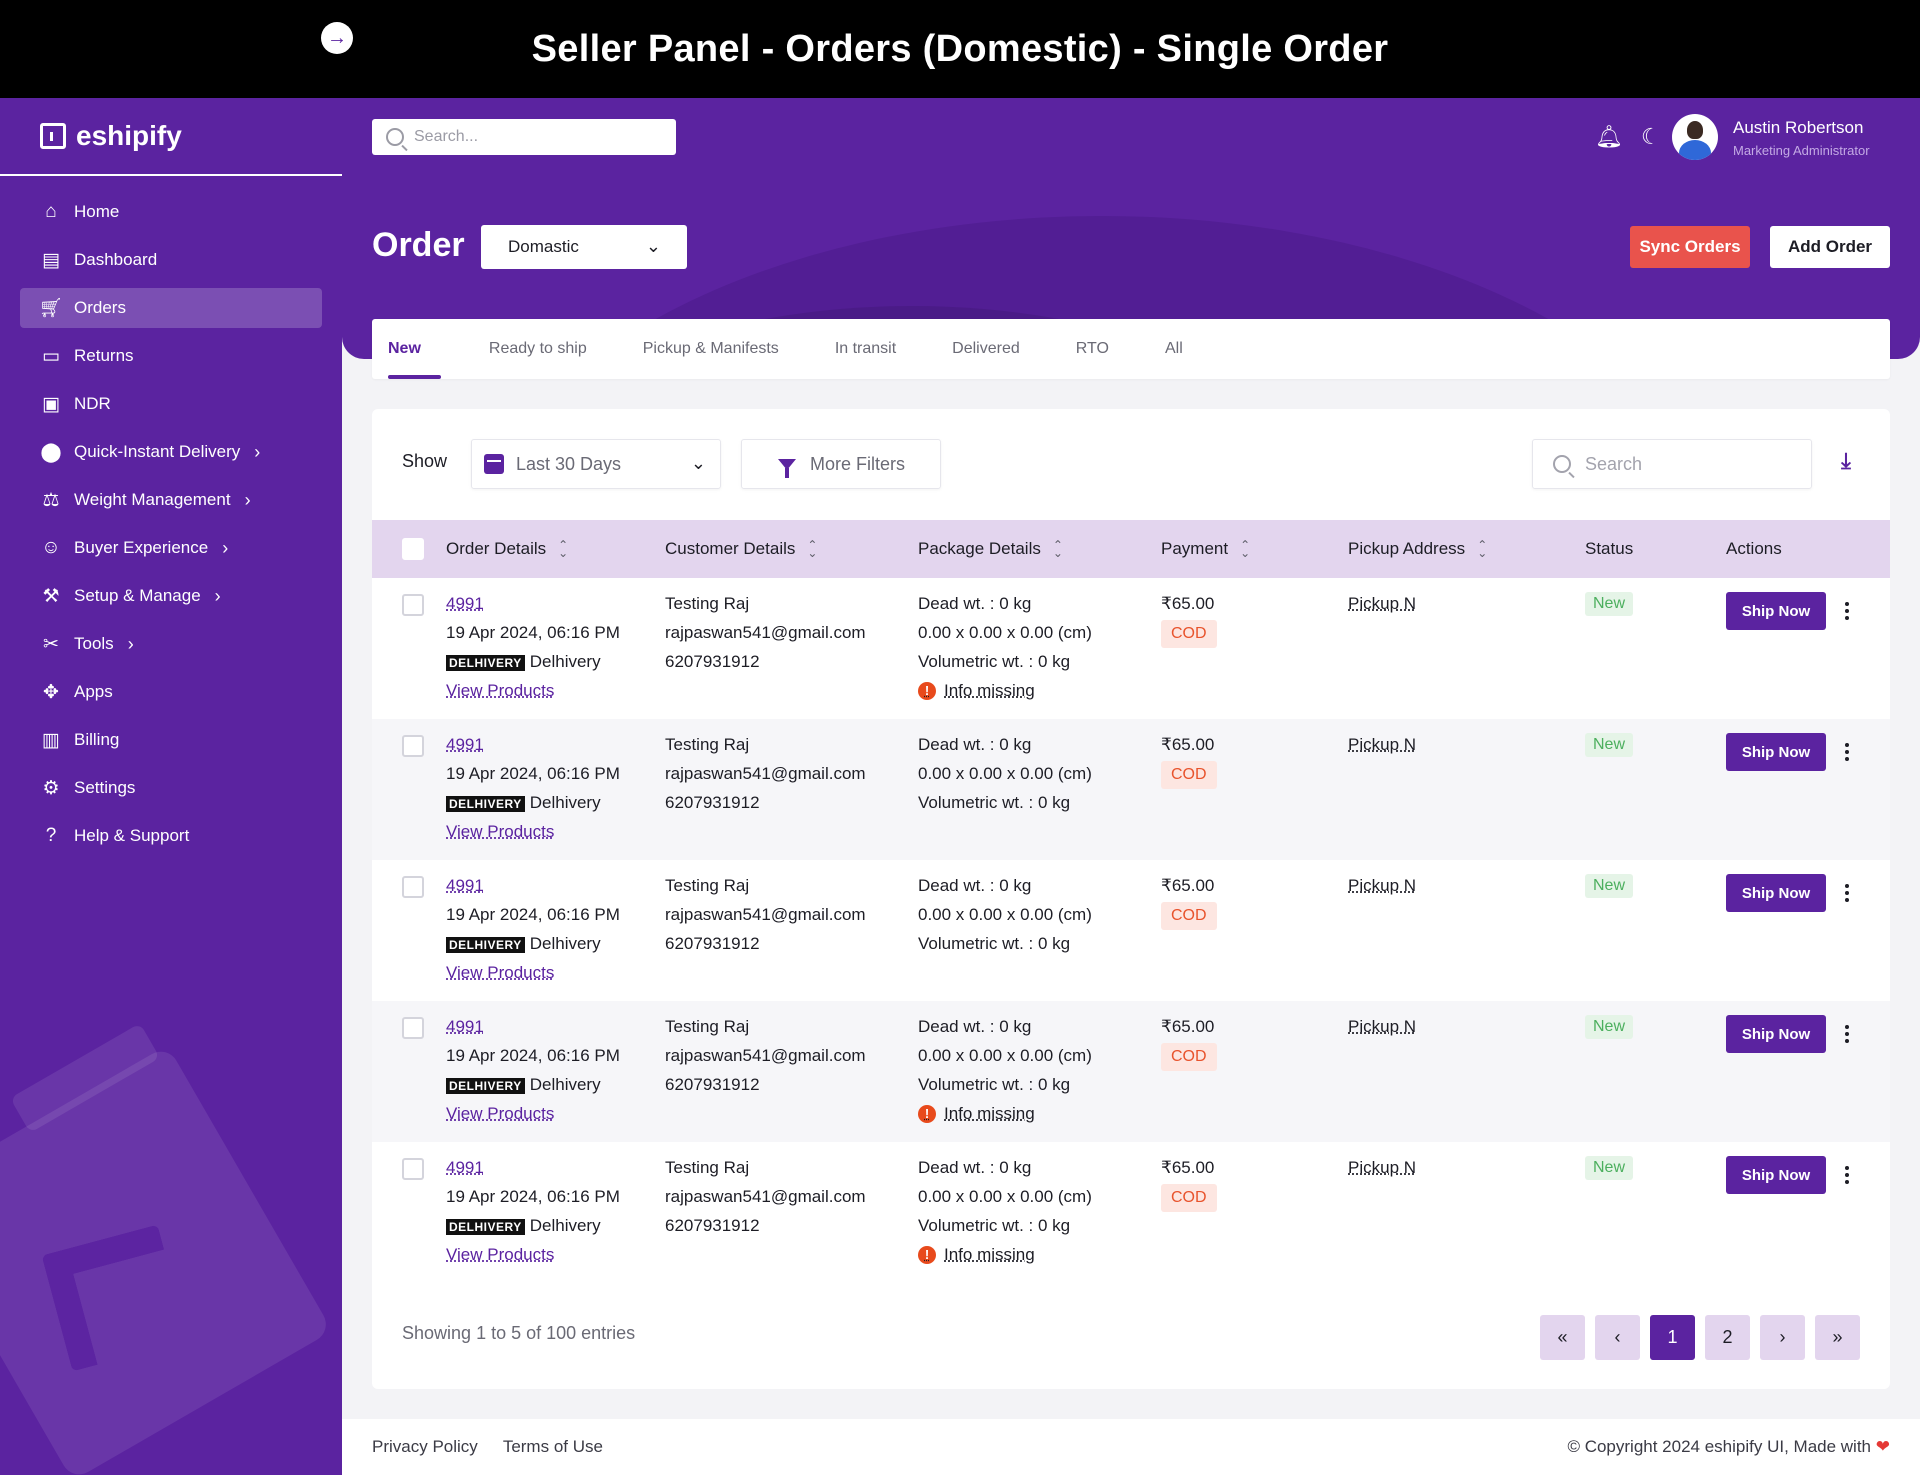 The height and width of the screenshot is (1475, 1920). I want to click on sidebar-item-apps: ✥ Apps, so click(171, 692).